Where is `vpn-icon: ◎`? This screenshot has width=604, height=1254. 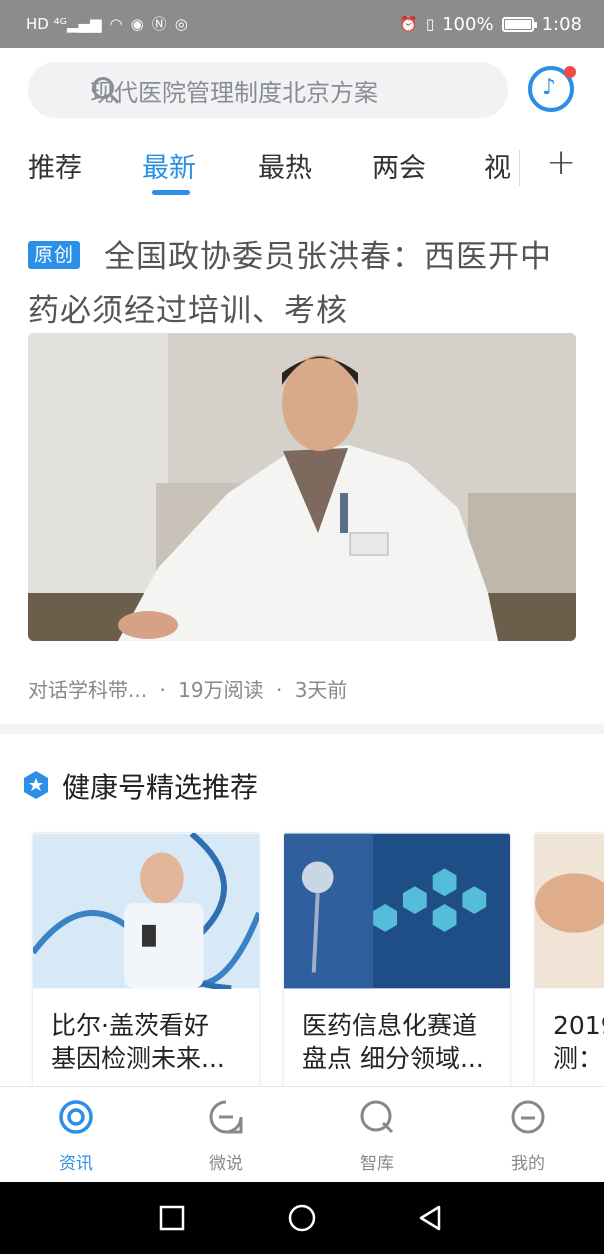
vpn-icon: ◎ is located at coordinates (181, 23).